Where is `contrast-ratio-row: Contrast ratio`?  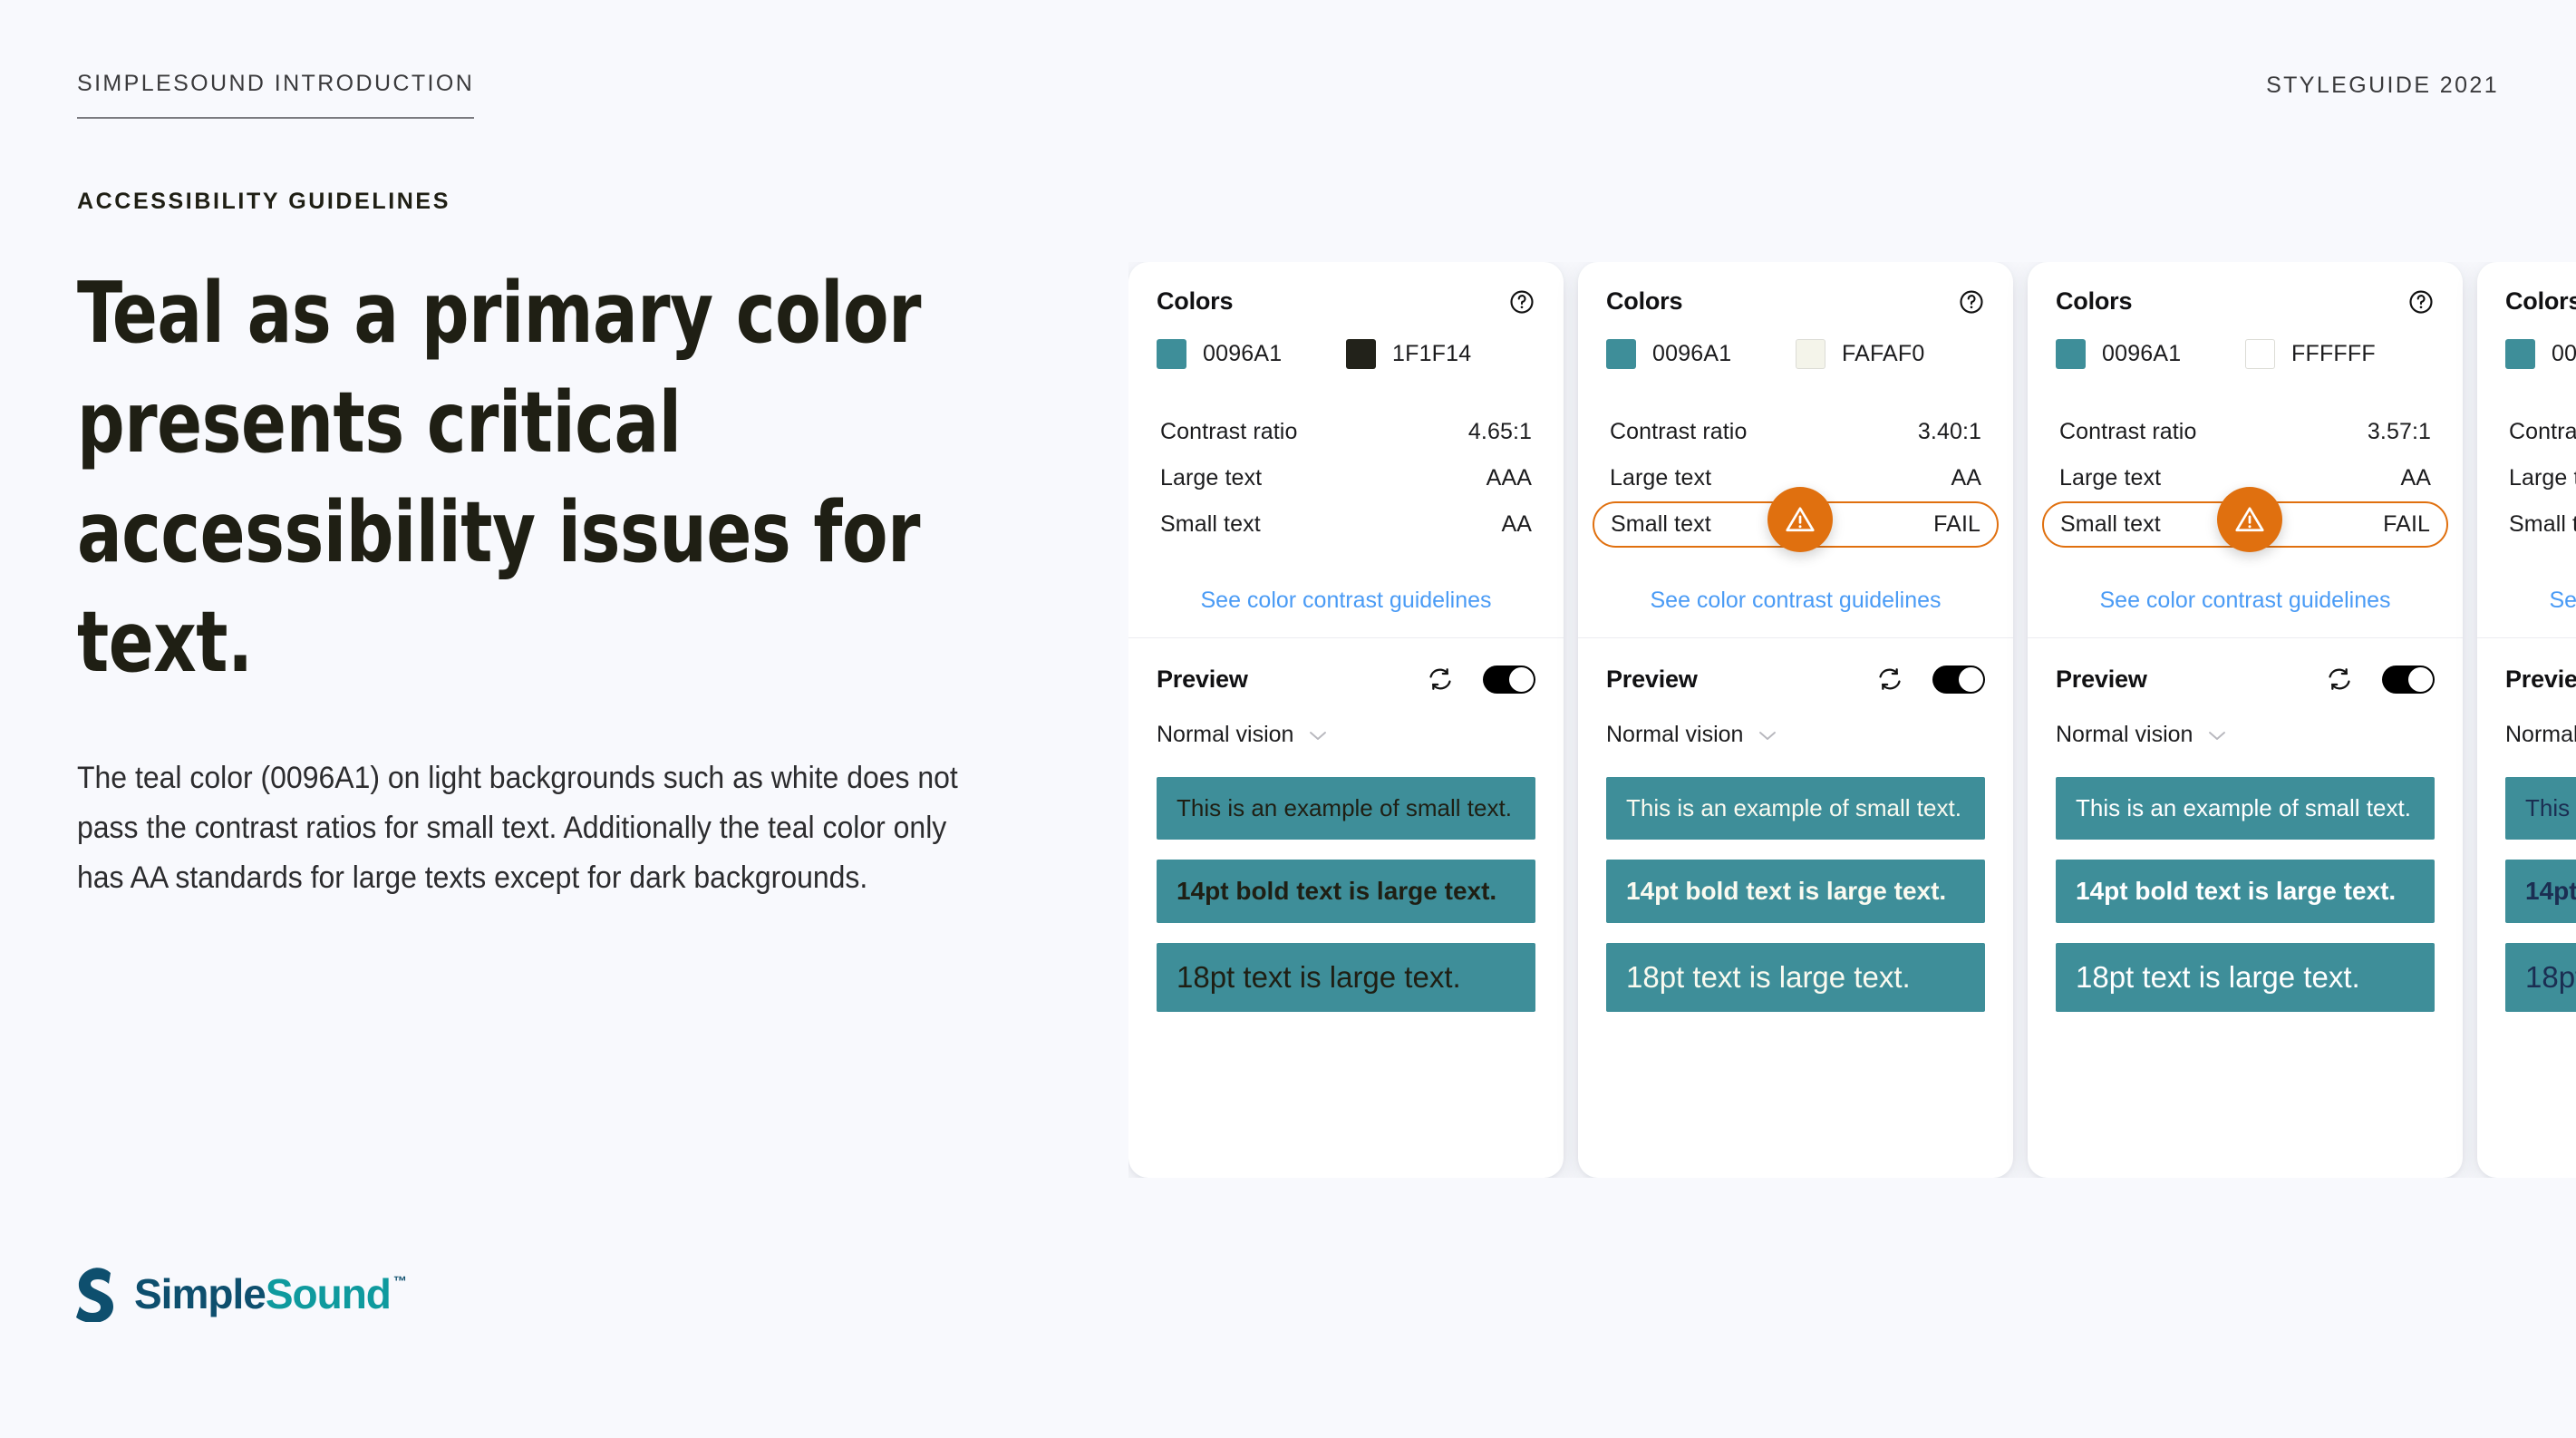
contrast-ratio-row: Contrast ratio is located at coordinates (2540, 432).